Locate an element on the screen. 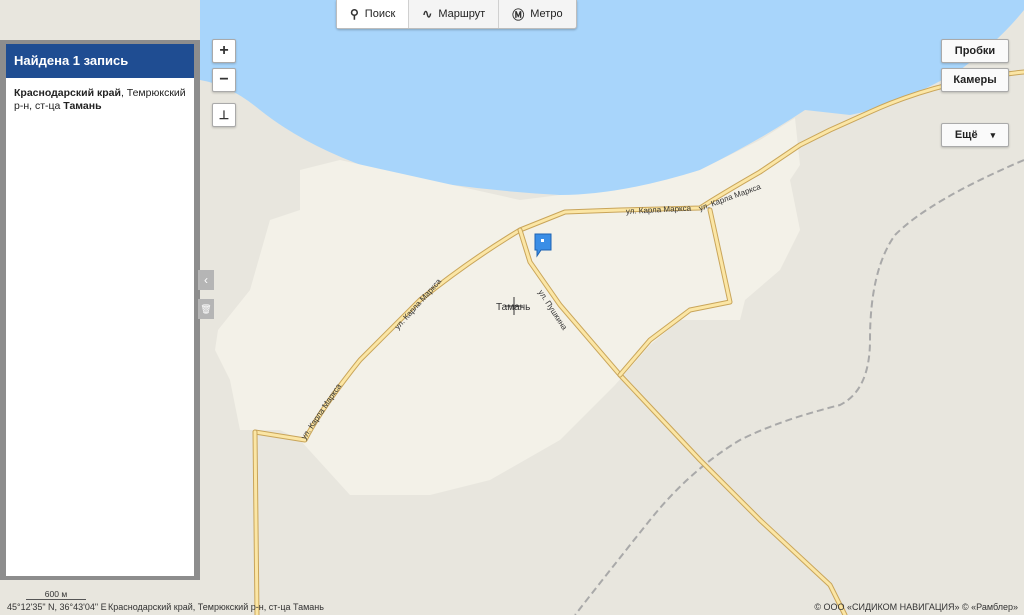 This screenshot has height=615, width=1024. chevron-left-icon: ‹ is located at coordinates (206, 280).